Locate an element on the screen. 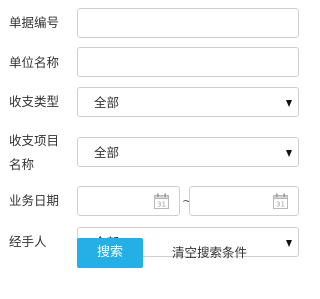 The height and width of the screenshot is (299, 320). item-name-label-line2: 名称 is located at coordinates (22, 164).